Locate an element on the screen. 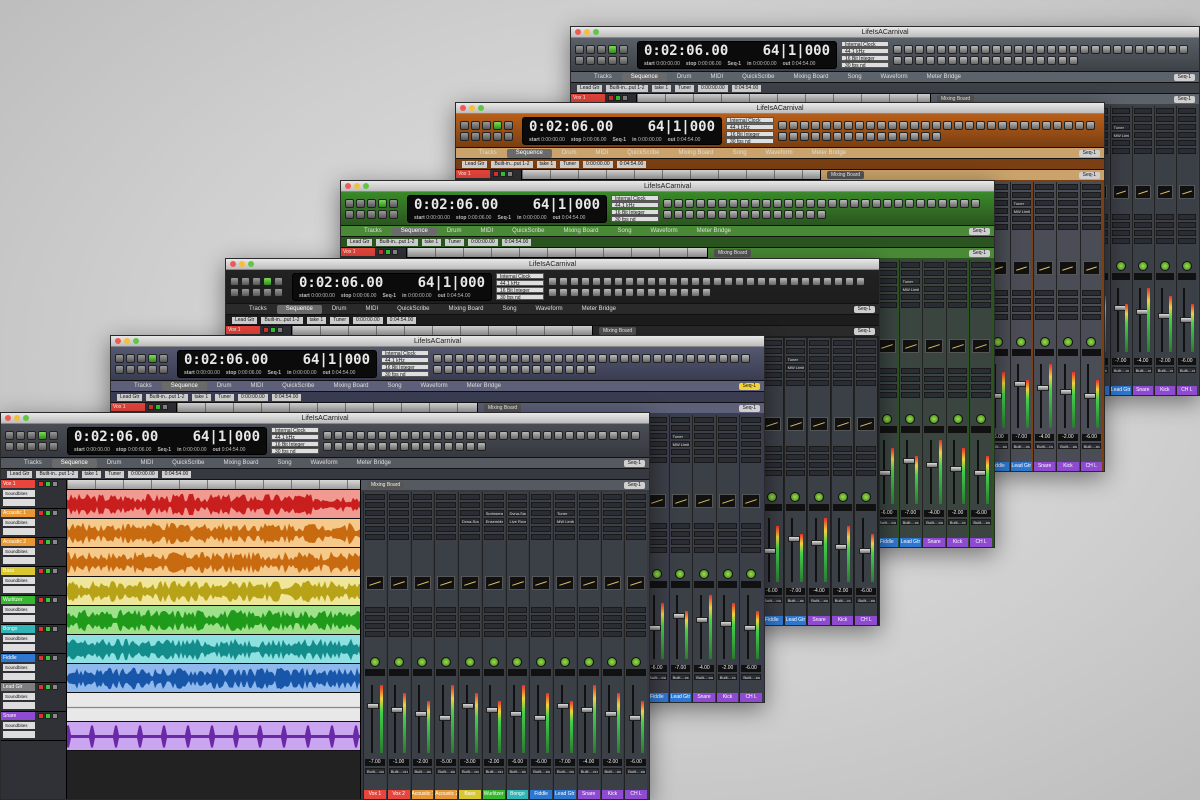  mute-icon is located at coordinates (55, 658).